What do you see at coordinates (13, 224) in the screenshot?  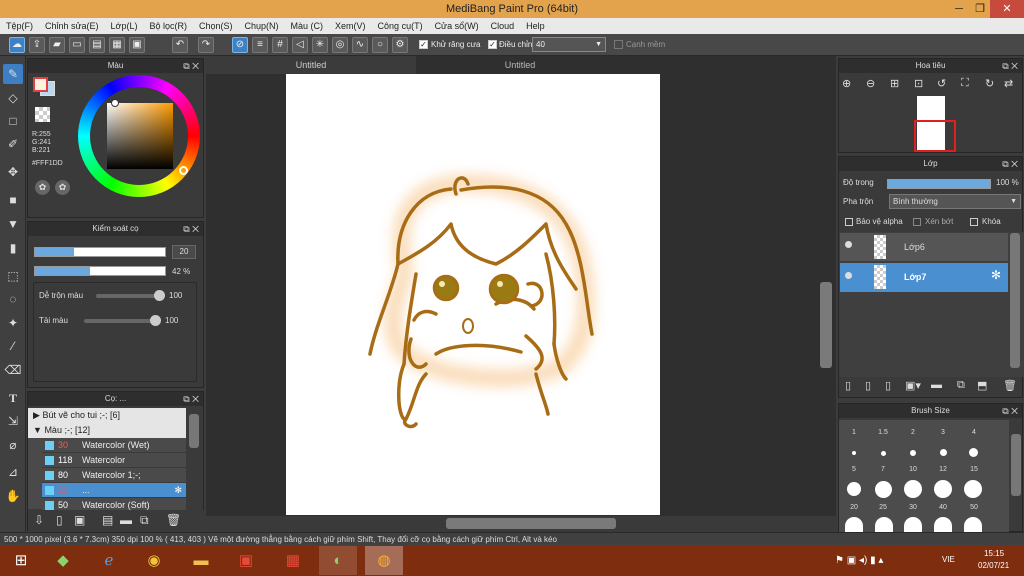 I see `bucket-tool-icon: ▼` at bounding box center [13, 224].